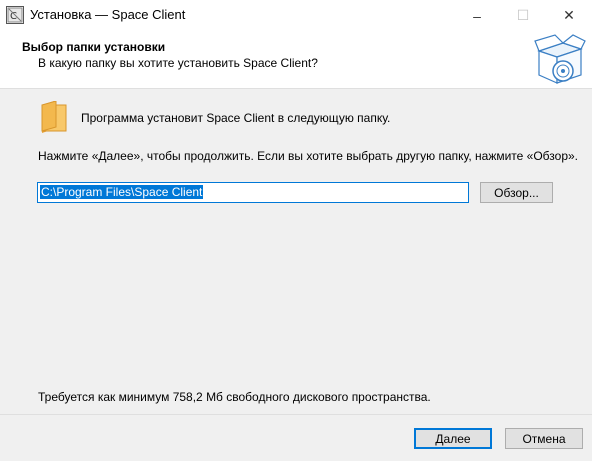  Describe the element at coordinates (253, 192) in the screenshot. I see `install-path-input: C:\Program Files\Space Client` at that location.